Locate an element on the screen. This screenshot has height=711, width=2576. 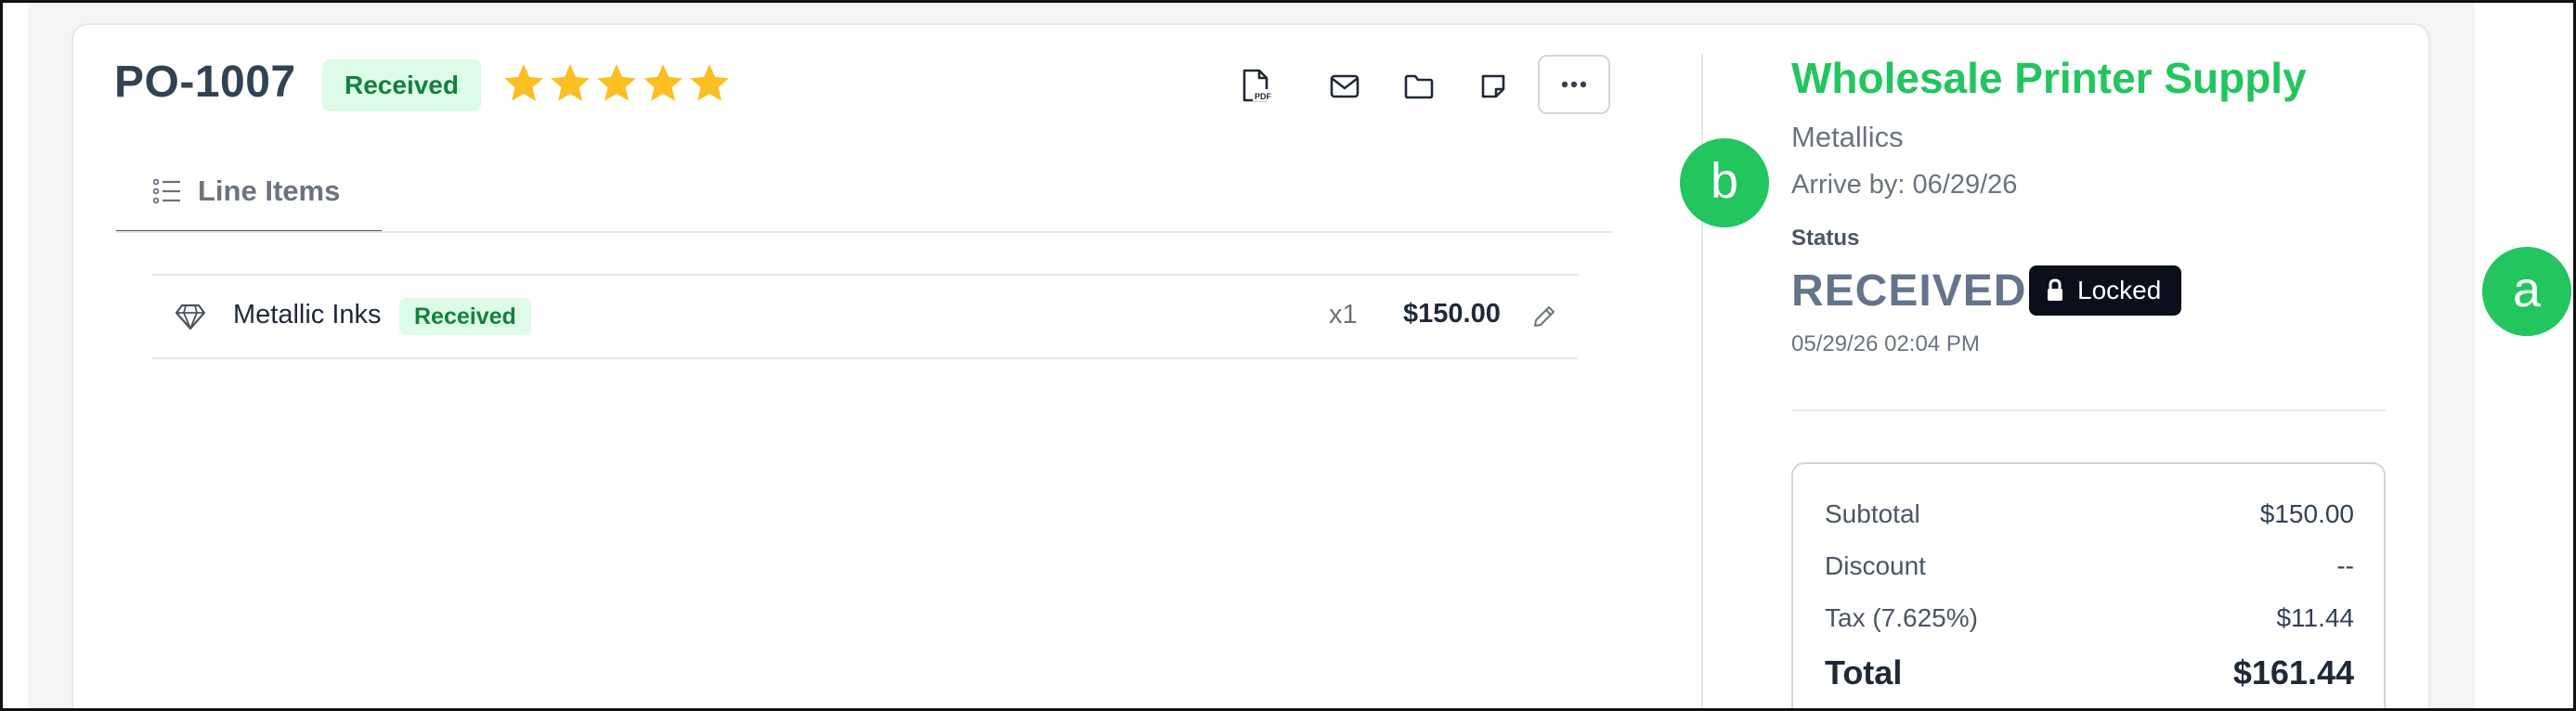
discount-value: -- is located at coordinates (2345, 565).